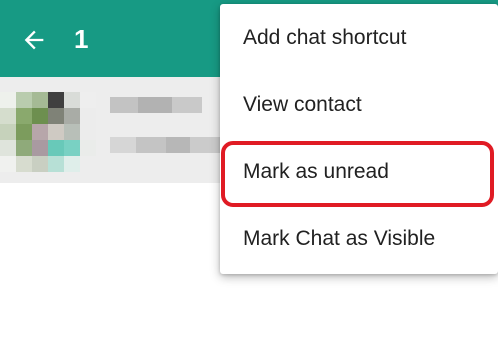 This screenshot has width=498, height=351. I want to click on selected-count: 1, so click(81, 39).